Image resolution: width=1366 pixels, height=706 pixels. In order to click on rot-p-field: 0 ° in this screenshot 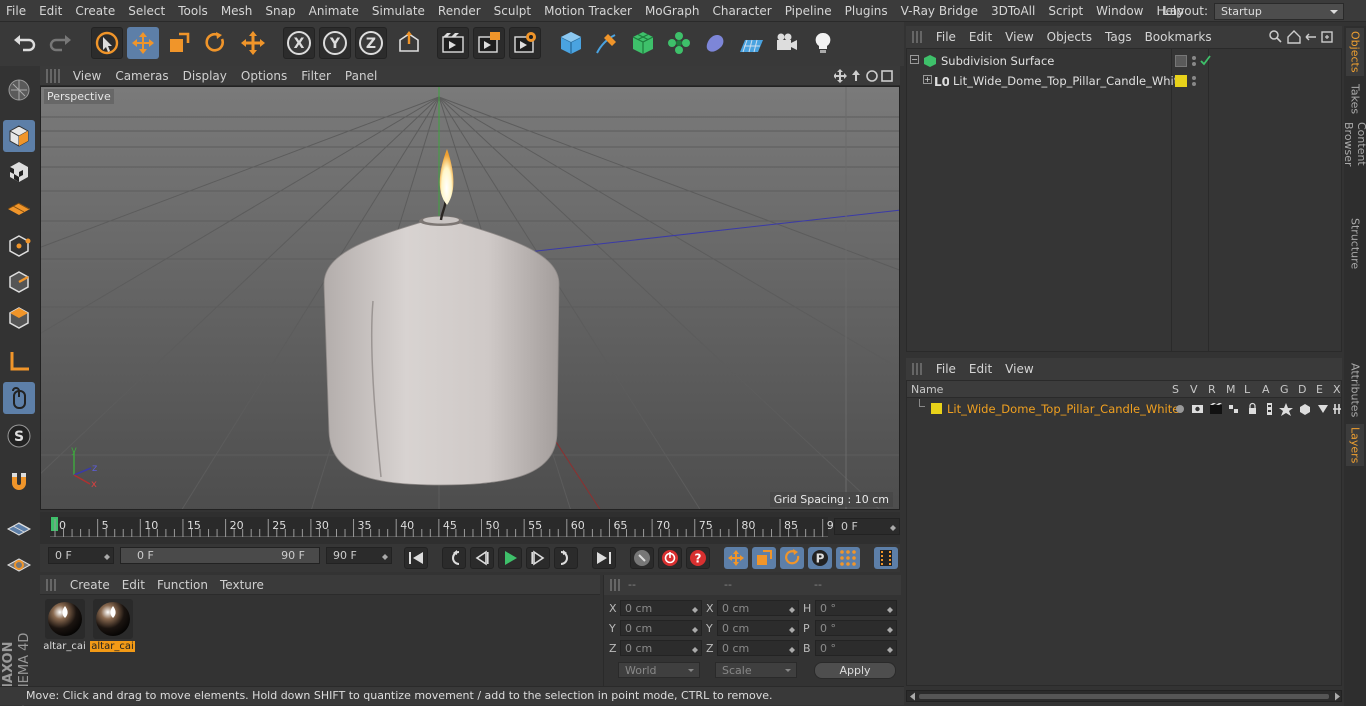, I will do `click(856, 628)`.